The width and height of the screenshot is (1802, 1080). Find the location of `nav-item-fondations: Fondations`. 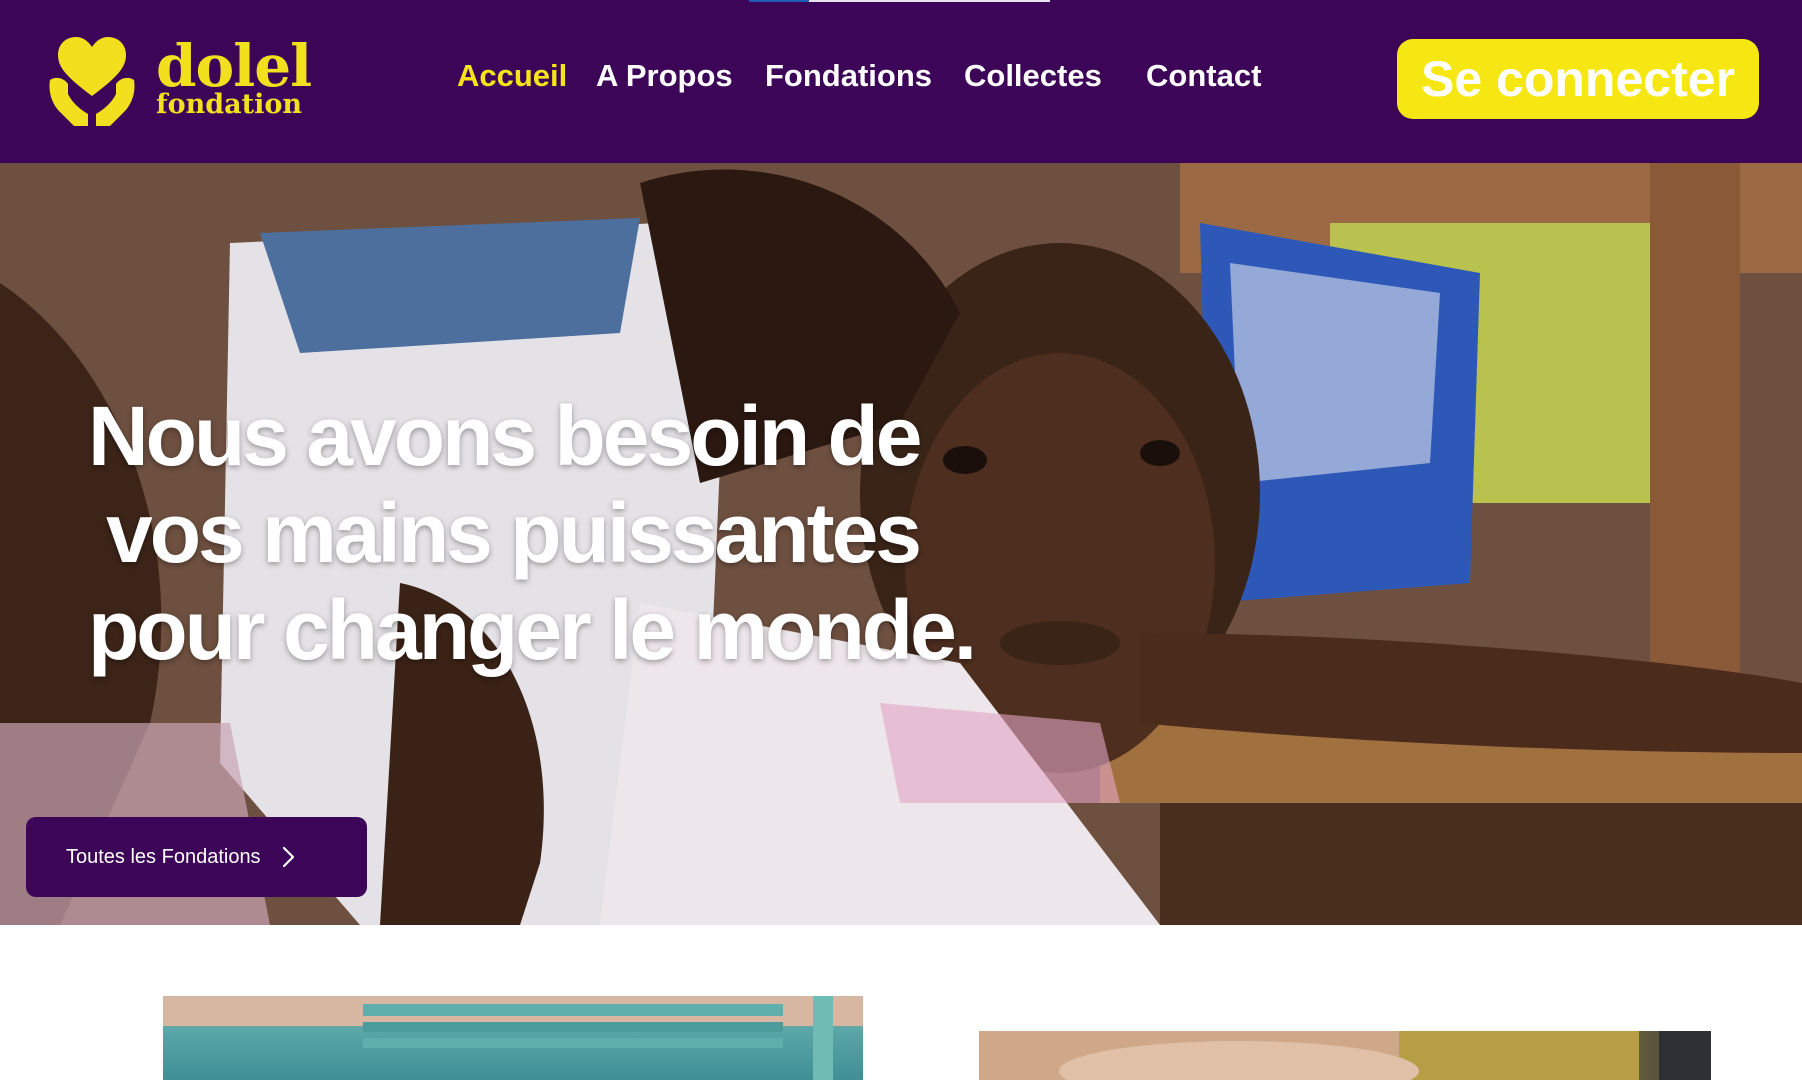

nav-item-fondations: Fondations is located at coordinates (848, 76).